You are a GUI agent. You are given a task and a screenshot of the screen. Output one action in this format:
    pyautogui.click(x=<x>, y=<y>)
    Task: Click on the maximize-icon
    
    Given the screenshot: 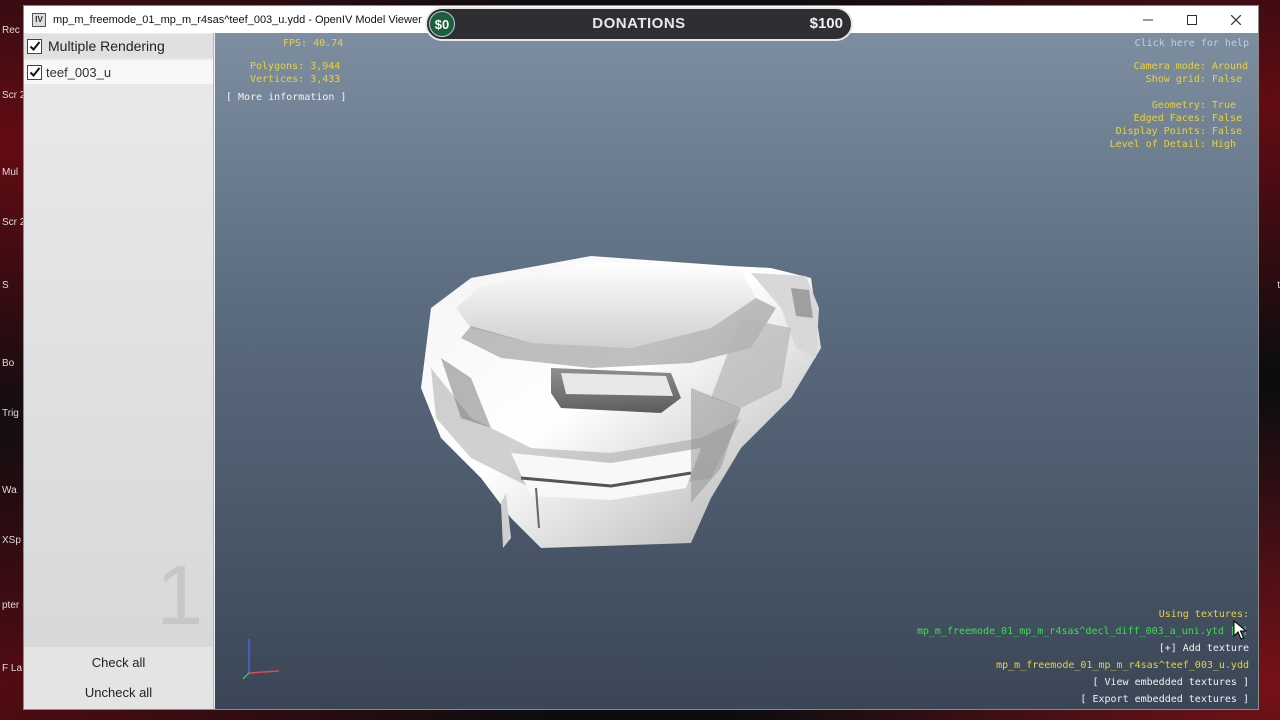 What is the action you would take?
    pyautogui.click(x=1192, y=19)
    